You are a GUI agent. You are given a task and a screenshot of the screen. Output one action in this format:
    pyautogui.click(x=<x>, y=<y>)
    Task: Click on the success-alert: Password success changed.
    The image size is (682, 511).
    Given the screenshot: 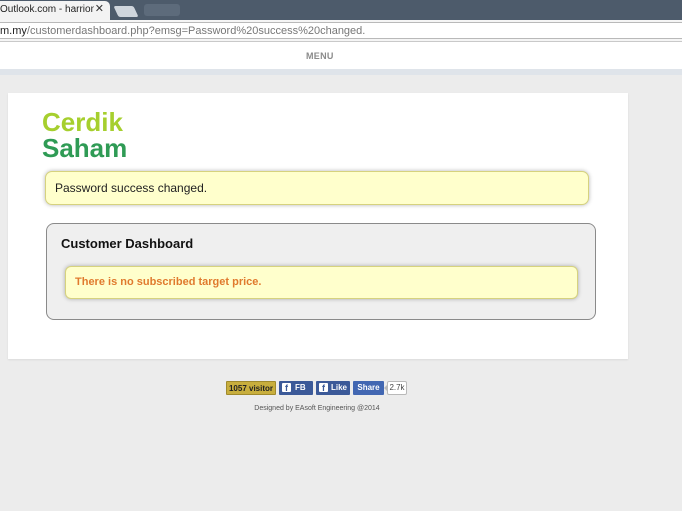 What is the action you would take?
    pyautogui.click(x=317, y=188)
    